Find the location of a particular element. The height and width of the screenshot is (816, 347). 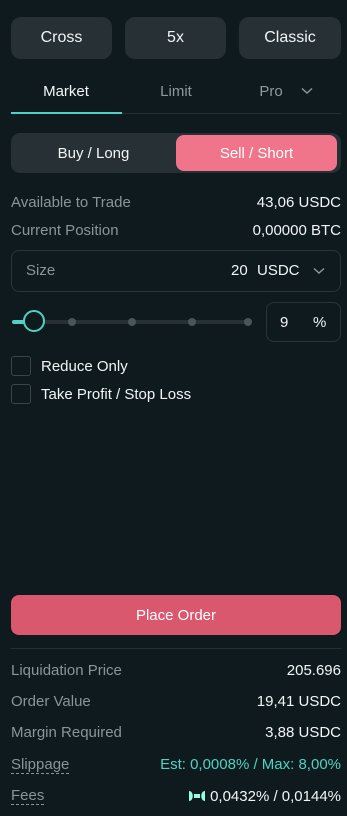

place-order-button: Place Order is located at coordinates (176, 615).